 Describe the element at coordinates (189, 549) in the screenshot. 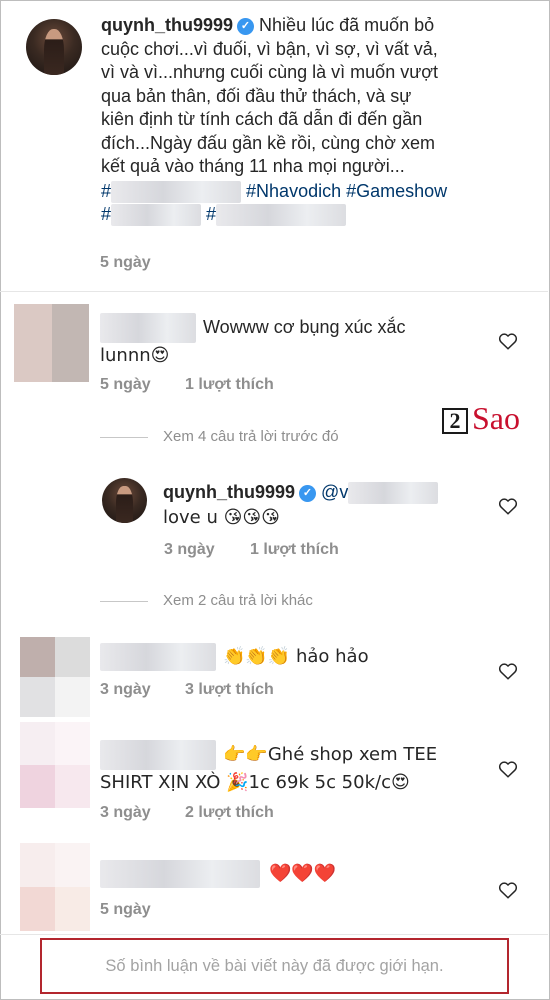

I see `reply-time: 3 ngày` at that location.